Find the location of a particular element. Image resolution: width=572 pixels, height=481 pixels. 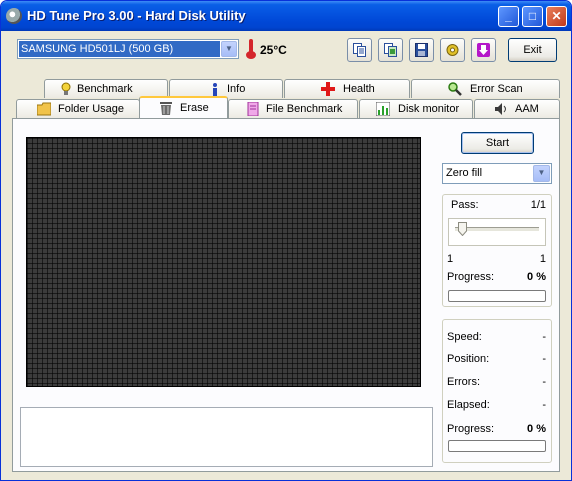

download-icon is located at coordinates (483, 50).